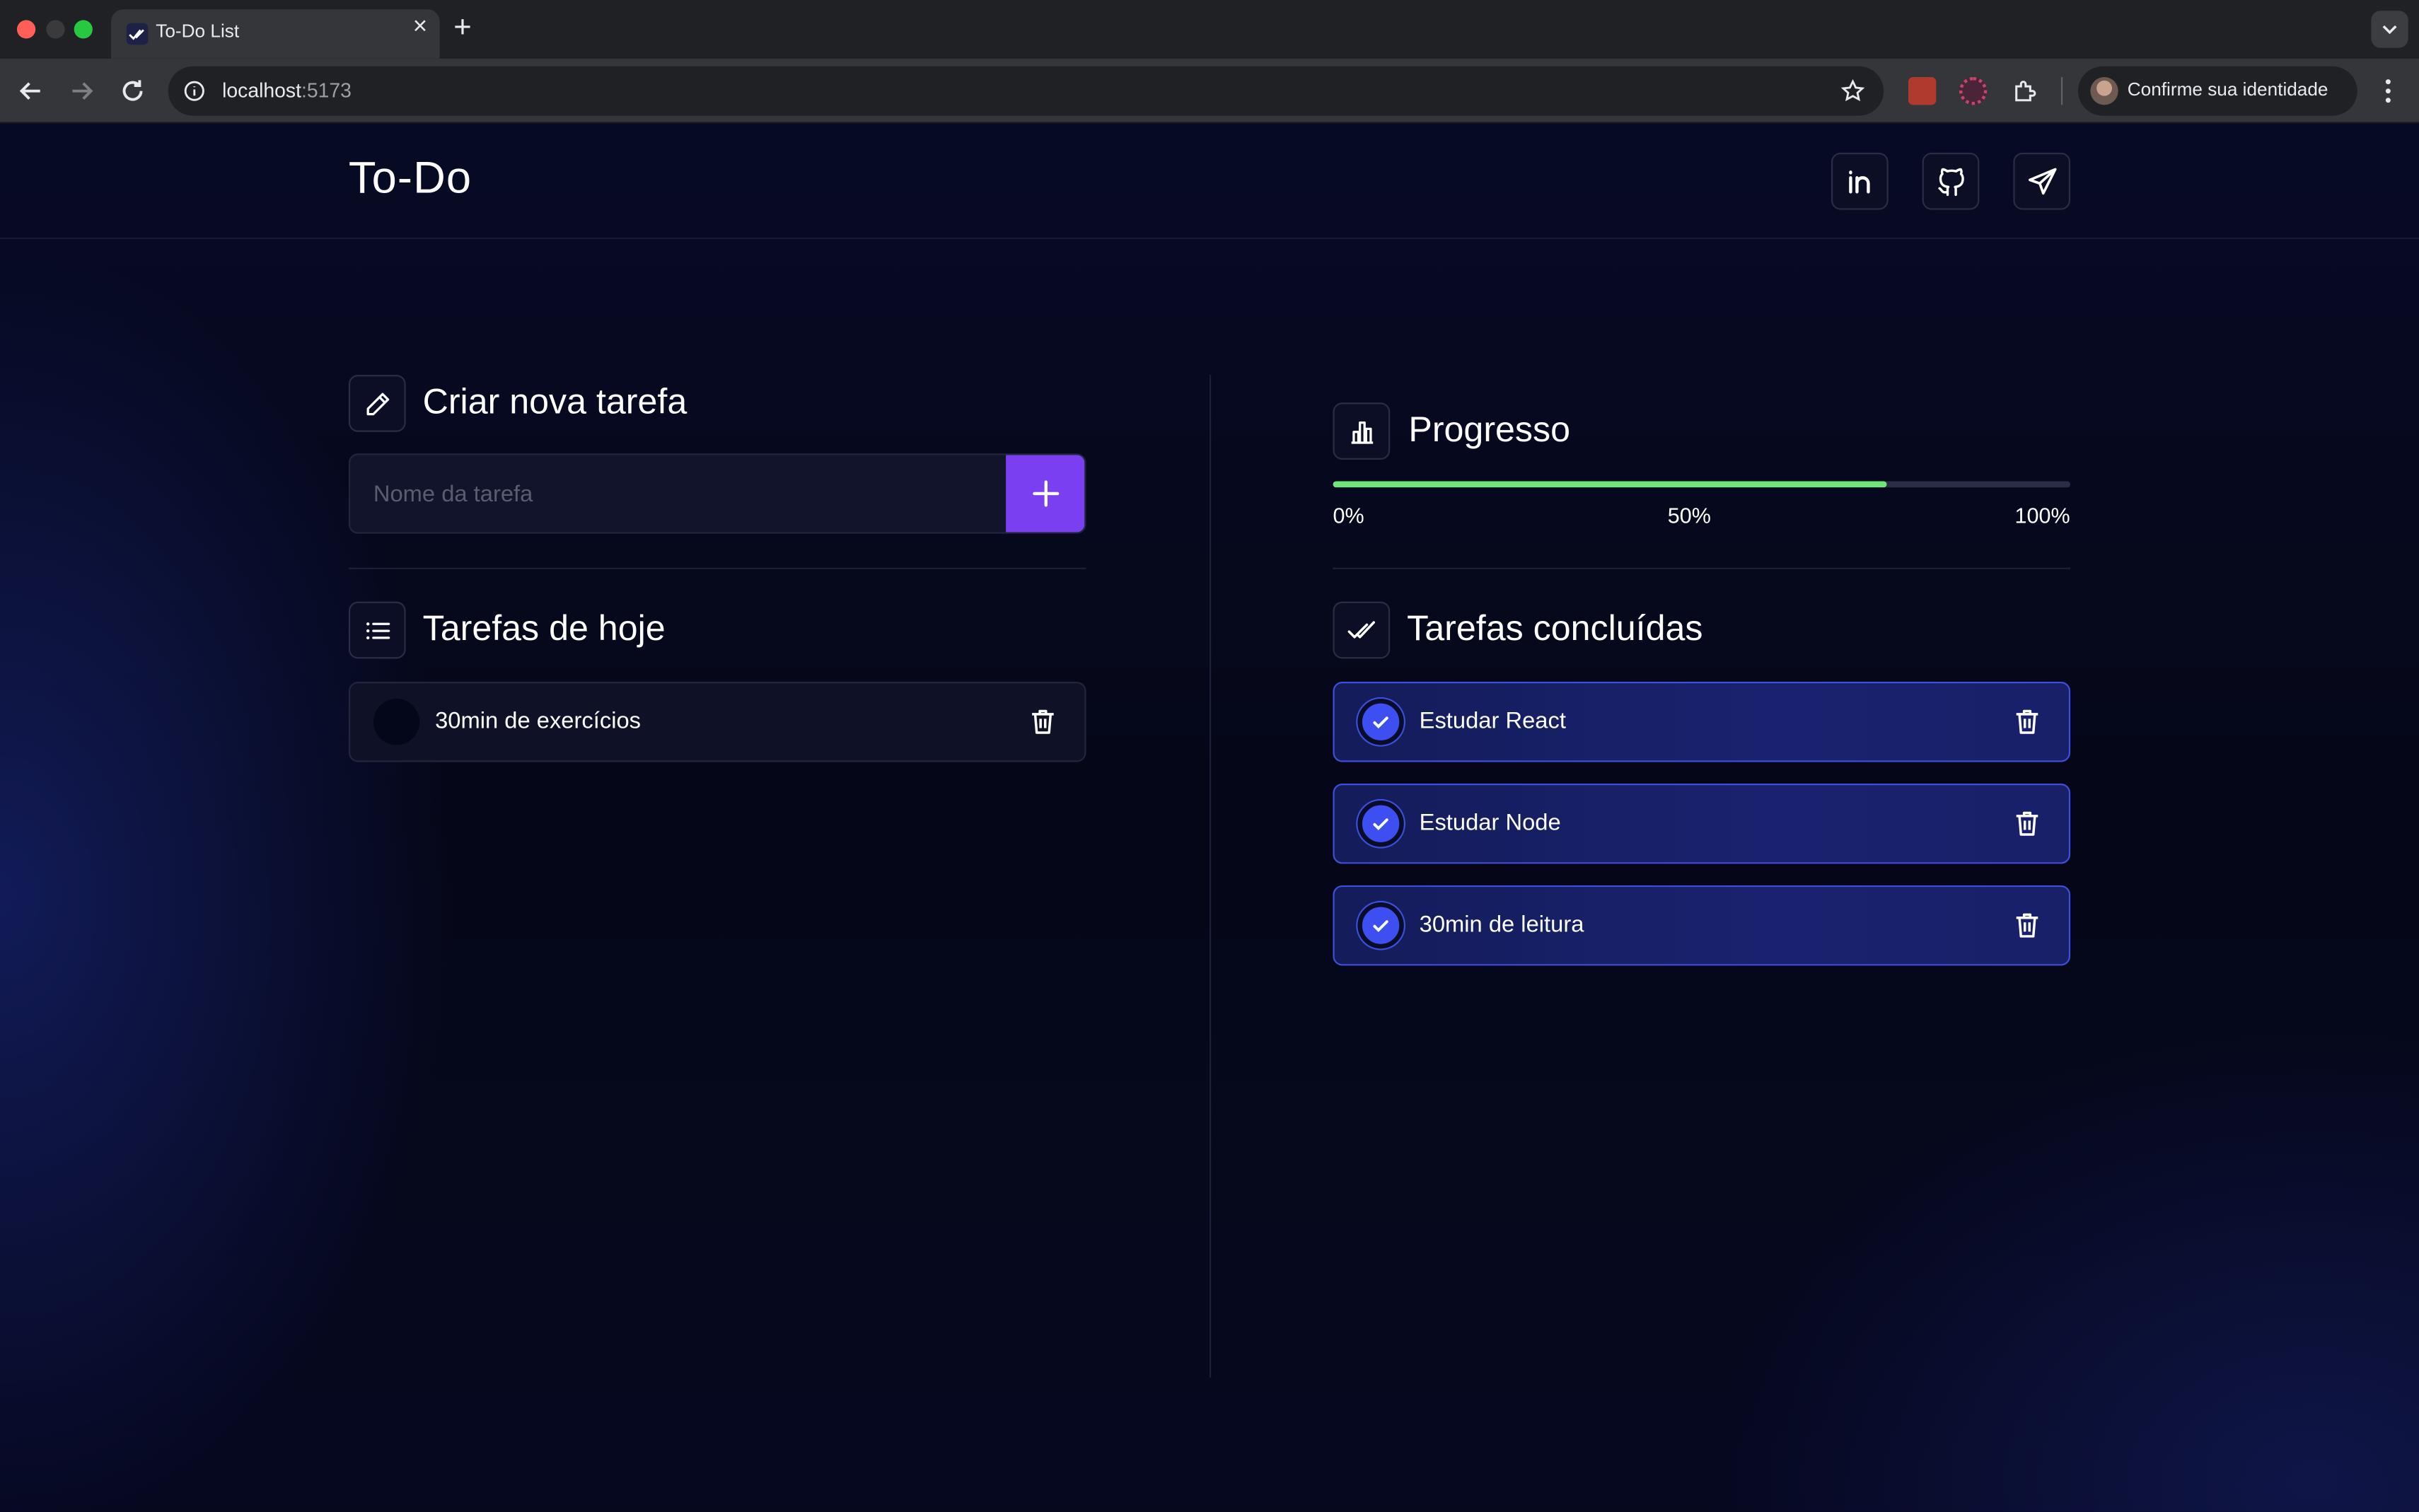 The width and height of the screenshot is (2419, 1512). What do you see at coordinates (198, 31) in the screenshot?
I see `tab-title: To-Do List` at bounding box center [198, 31].